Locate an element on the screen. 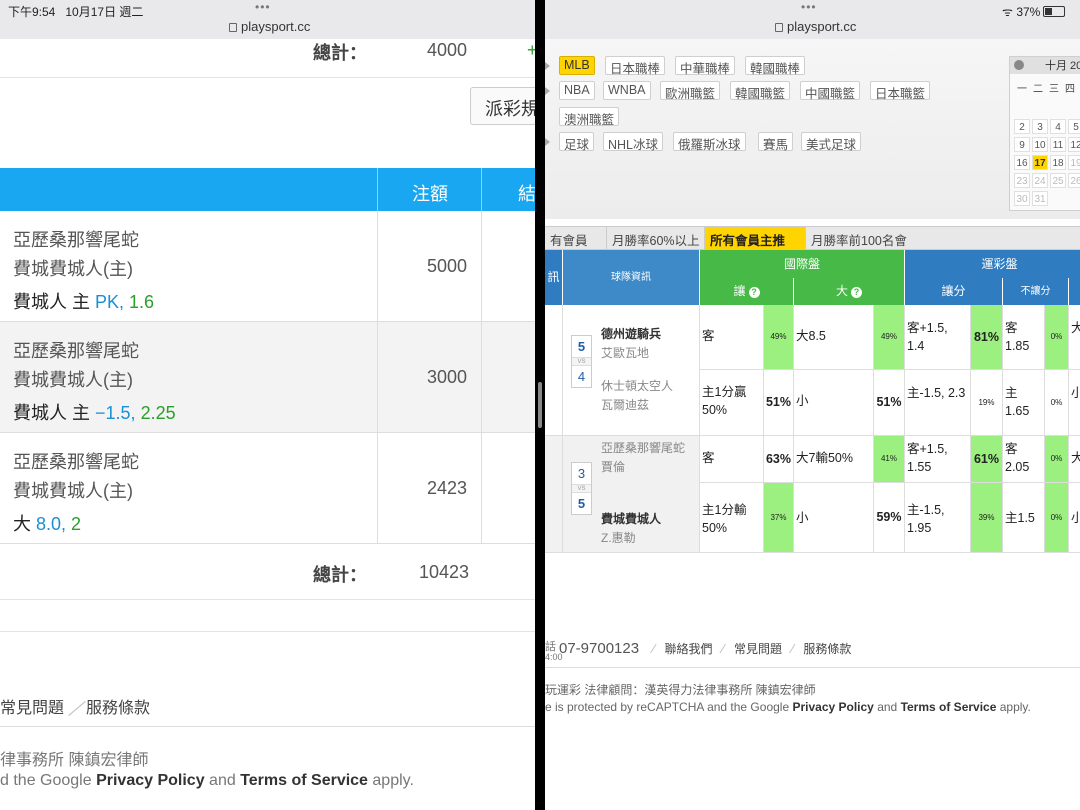 The height and width of the screenshot is (810, 1080). calendar-day: 31 is located at coordinates (1040, 198).